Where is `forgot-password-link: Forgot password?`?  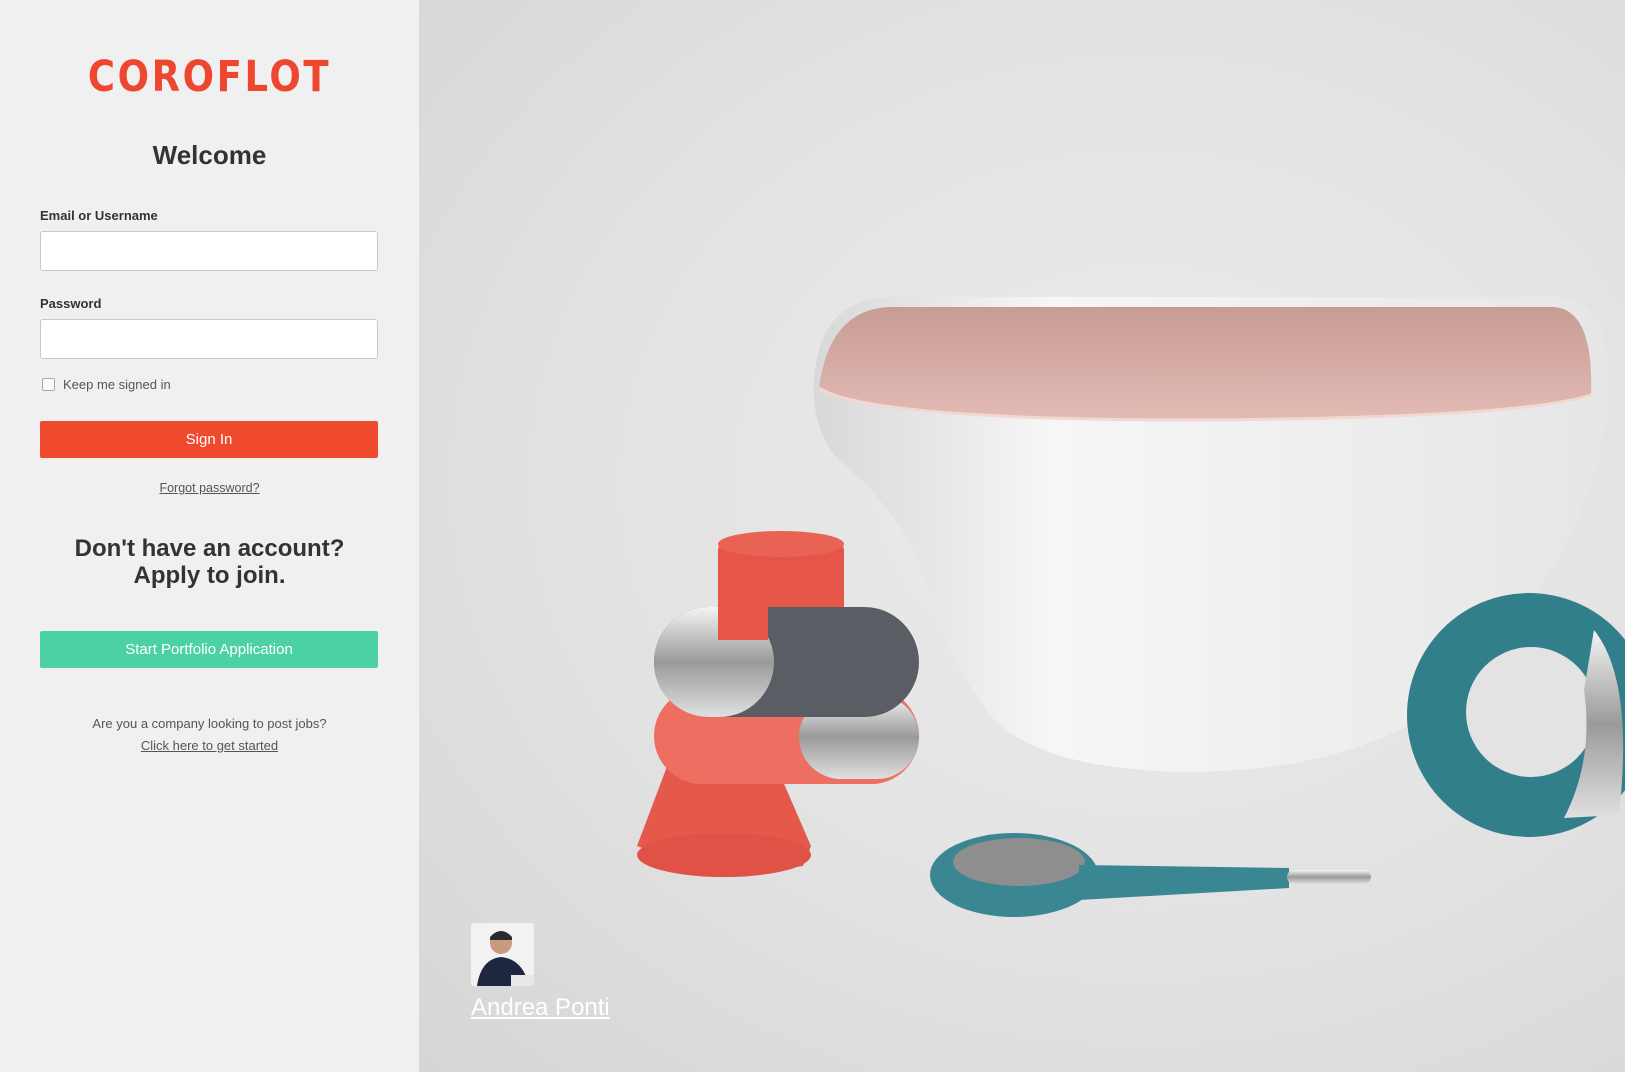 forgot-password-link: Forgot password? is located at coordinates (209, 488).